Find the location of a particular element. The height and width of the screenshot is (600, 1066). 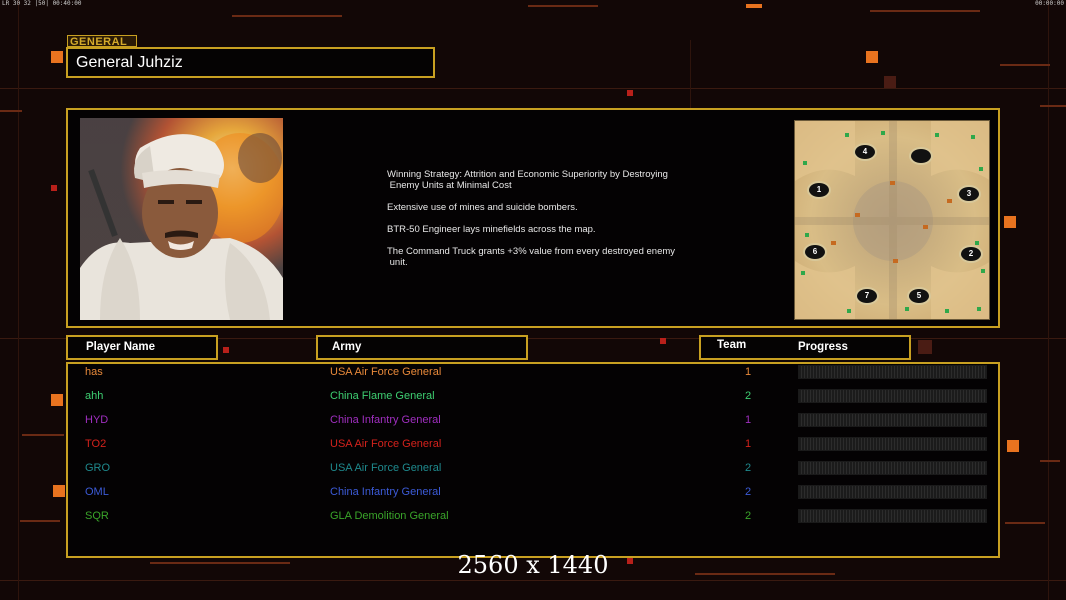

player-row: has USA Air Force General 1 is located at coordinates (533, 373).